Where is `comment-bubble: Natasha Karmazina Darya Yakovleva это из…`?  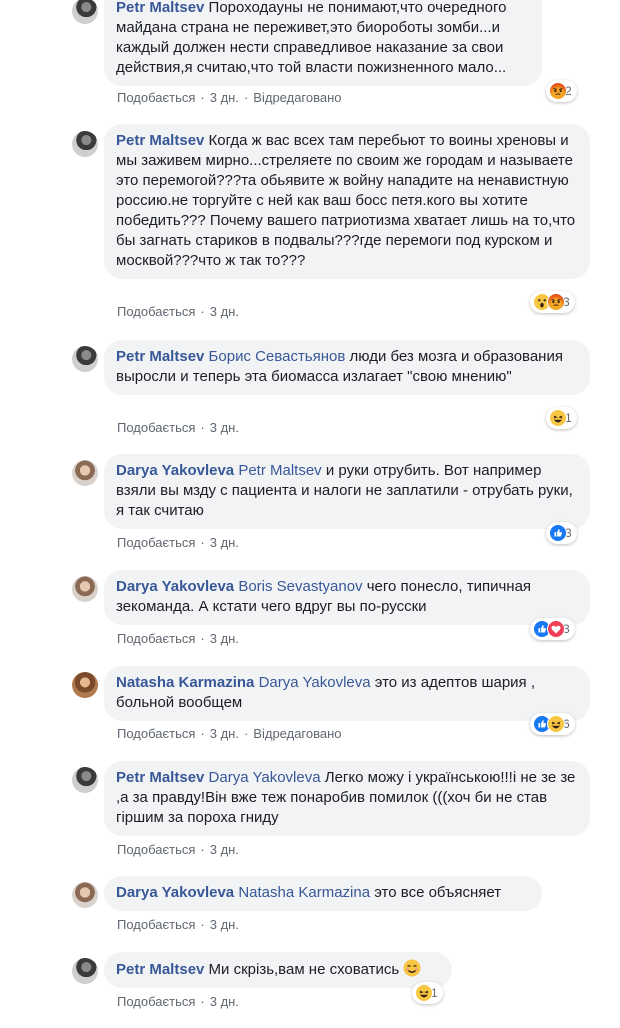
comment-bubble: Natasha Karmazina Darya Yakovleva это из… is located at coordinates (347, 693).